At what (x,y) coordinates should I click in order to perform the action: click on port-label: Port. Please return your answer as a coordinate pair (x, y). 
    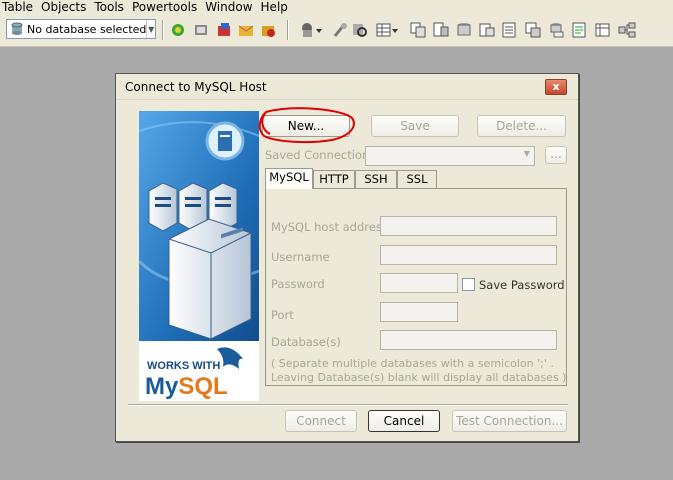
    Looking at the image, I should click on (282, 315).